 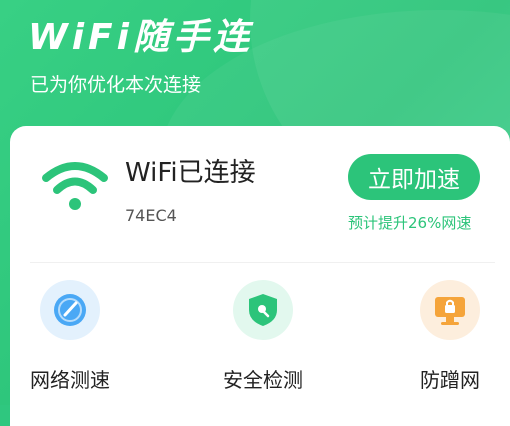 I want to click on app-title: WiFi随手连, so click(x=140, y=37).